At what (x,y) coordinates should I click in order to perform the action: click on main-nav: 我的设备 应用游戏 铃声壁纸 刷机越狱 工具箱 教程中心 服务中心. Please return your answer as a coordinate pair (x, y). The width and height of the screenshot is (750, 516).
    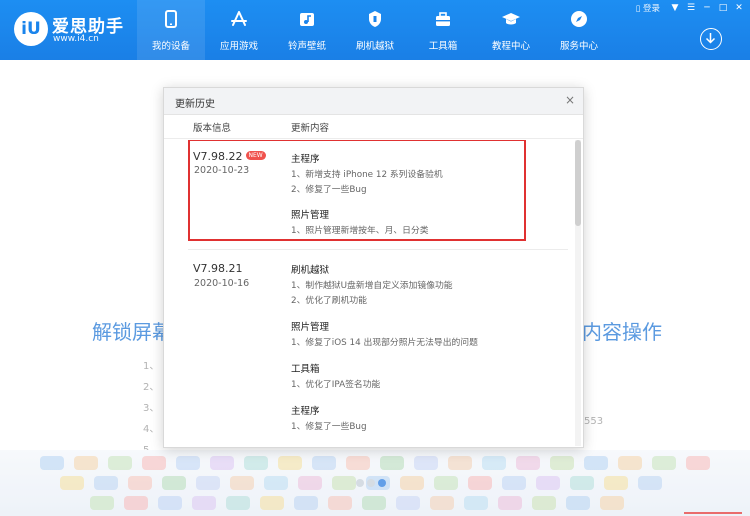
    Looking at the image, I should click on (375, 30).